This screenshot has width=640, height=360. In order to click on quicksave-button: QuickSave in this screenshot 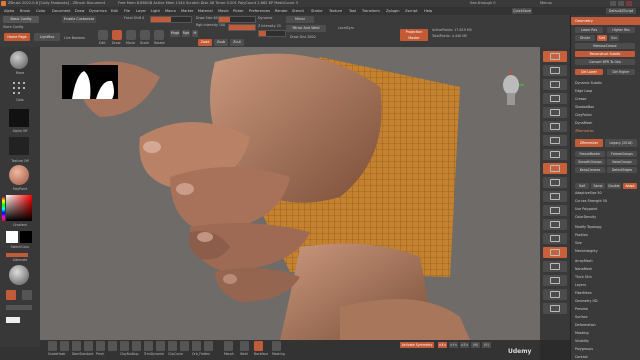, I will do `click(522, 11)`.